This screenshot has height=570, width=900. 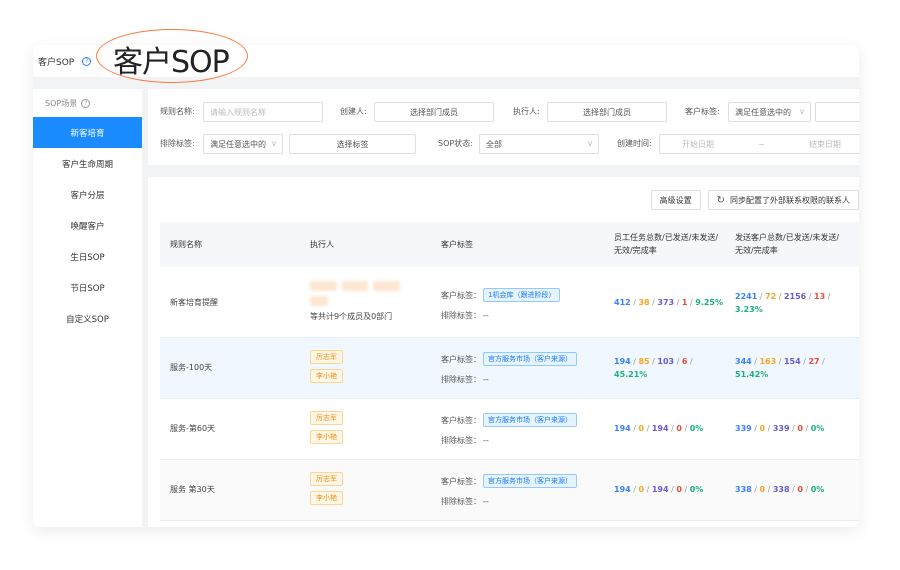 What do you see at coordinates (87, 163) in the screenshot?
I see `sidebar-item-lifecycle: 客户生命周期` at bounding box center [87, 163].